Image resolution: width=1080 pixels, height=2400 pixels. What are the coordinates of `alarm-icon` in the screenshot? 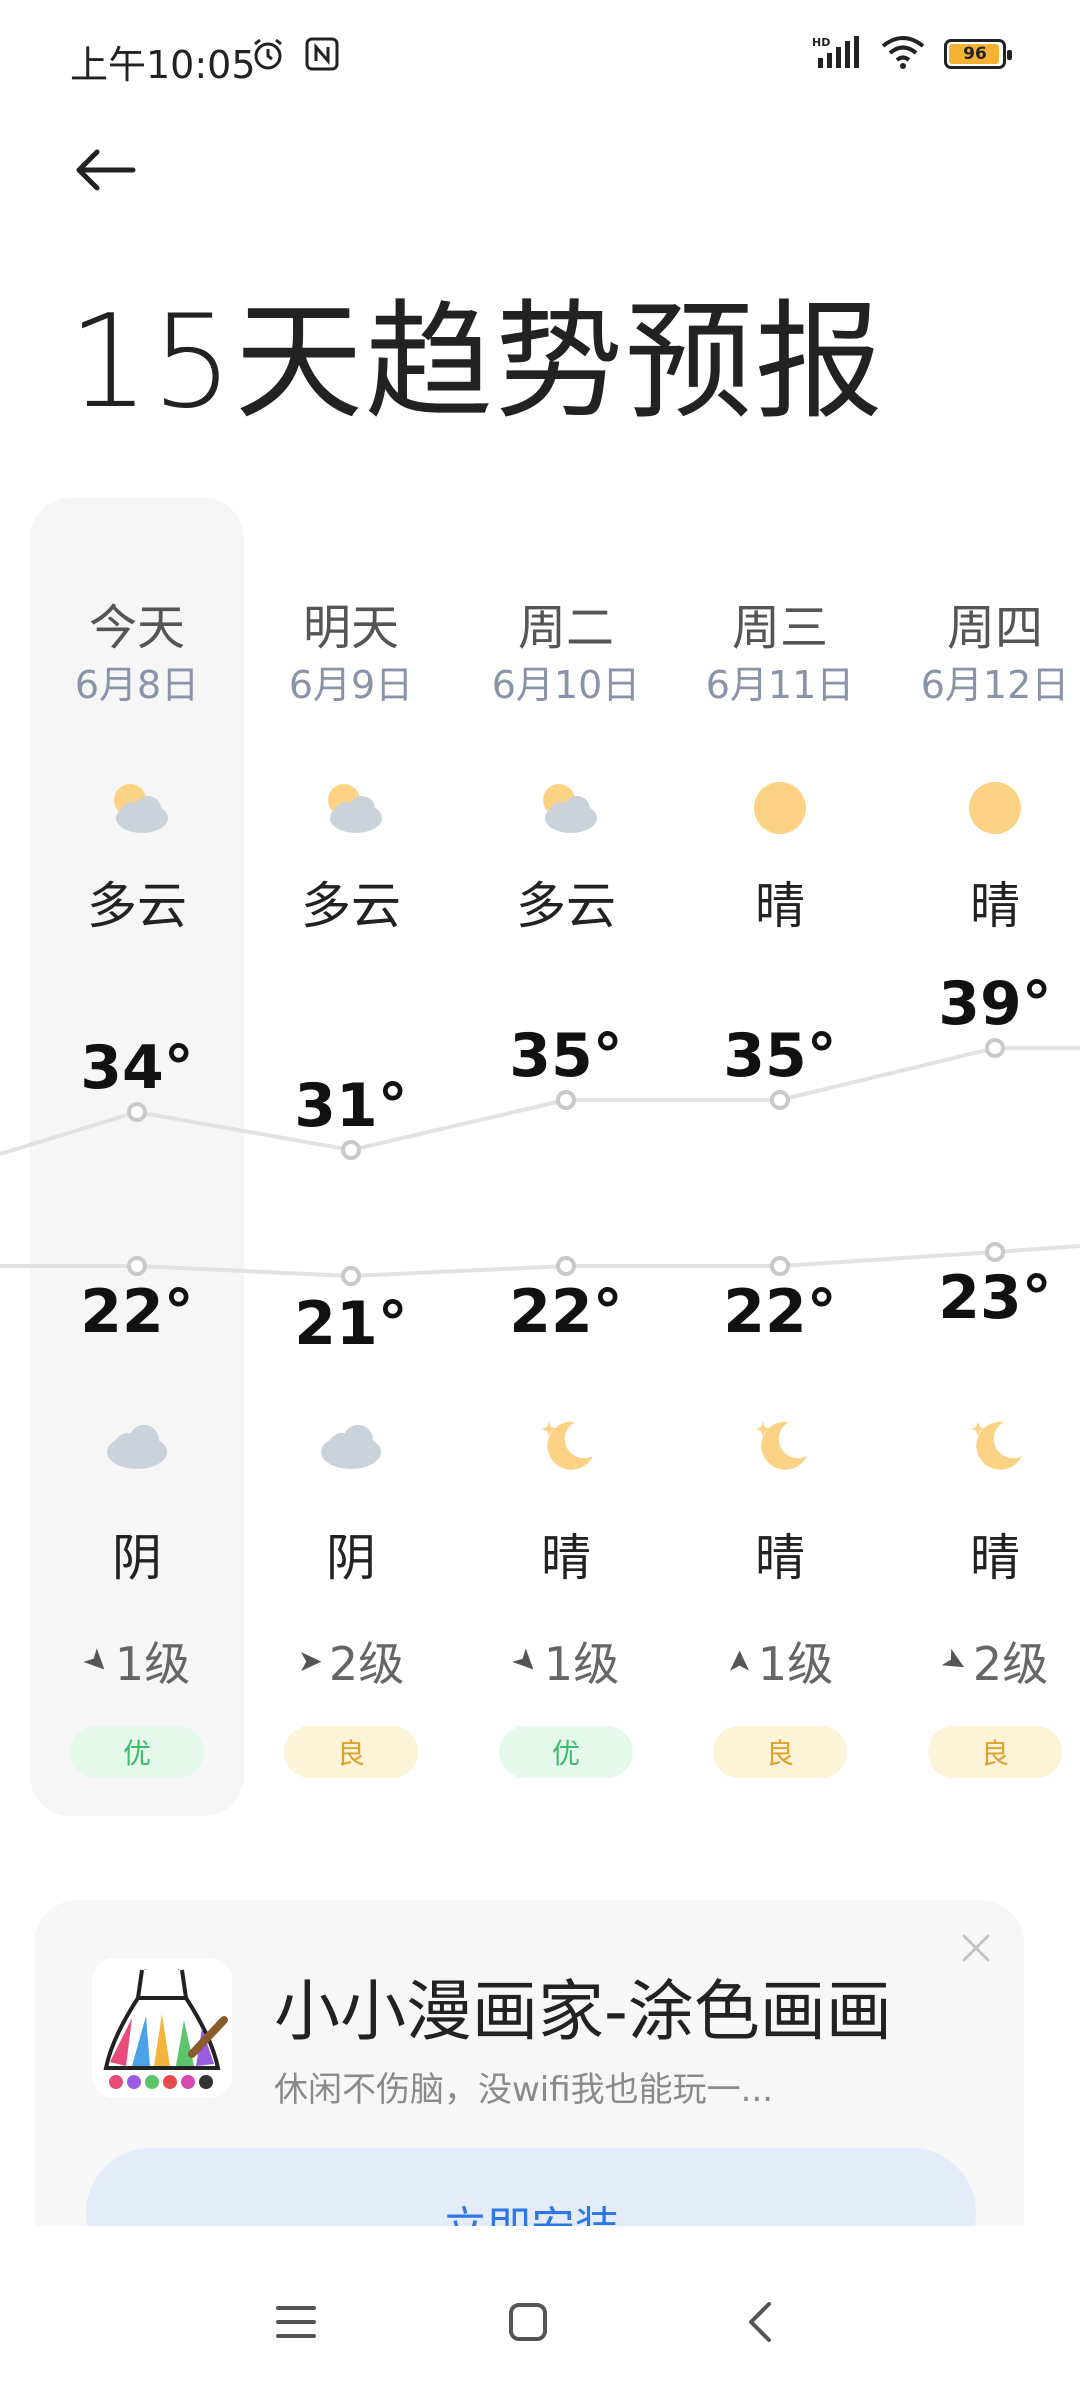 It's located at (268, 56).